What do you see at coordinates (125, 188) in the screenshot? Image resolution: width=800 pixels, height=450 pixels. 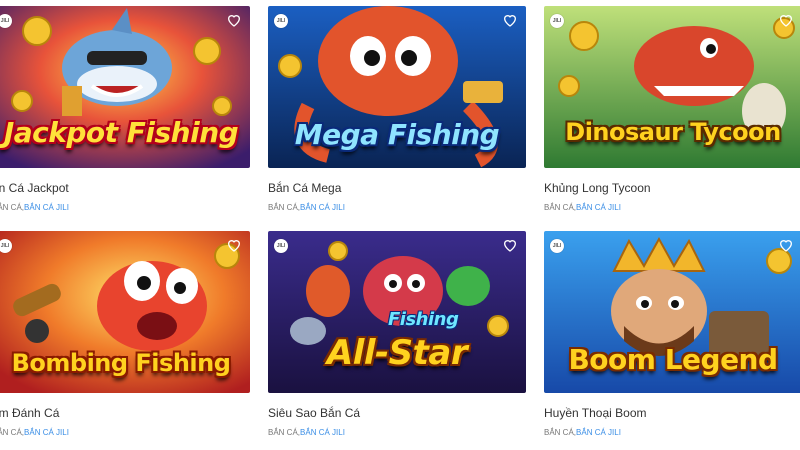 I see `game-title: ắn Cá Jackpot` at bounding box center [125, 188].